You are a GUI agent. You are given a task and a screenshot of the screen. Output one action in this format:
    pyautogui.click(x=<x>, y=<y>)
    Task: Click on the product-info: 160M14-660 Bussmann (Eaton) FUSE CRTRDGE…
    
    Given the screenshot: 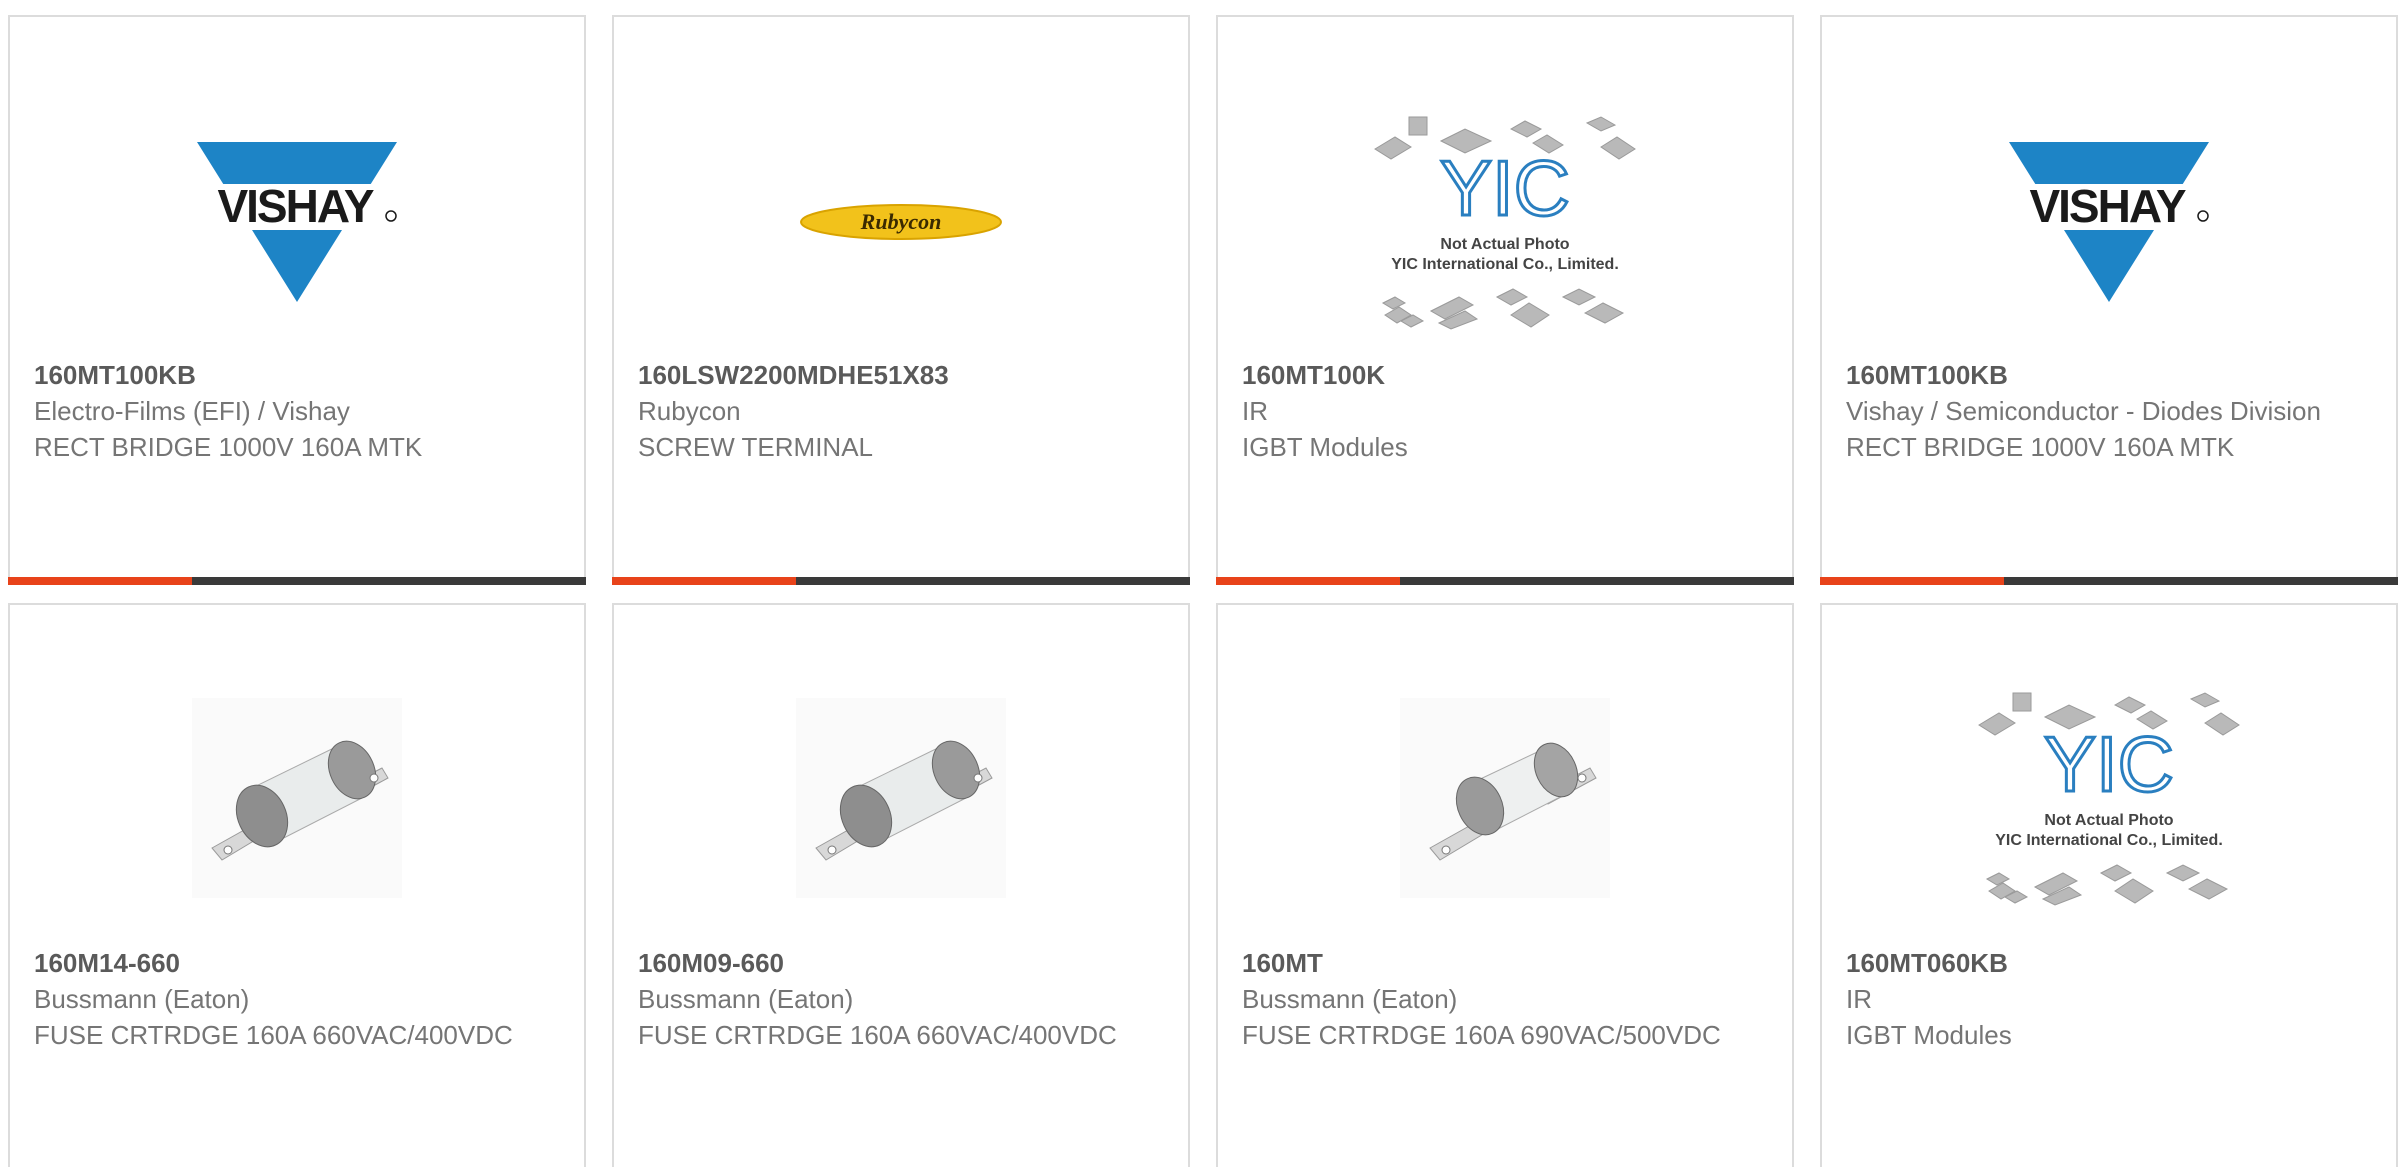 What is the action you would take?
    pyautogui.click(x=297, y=999)
    